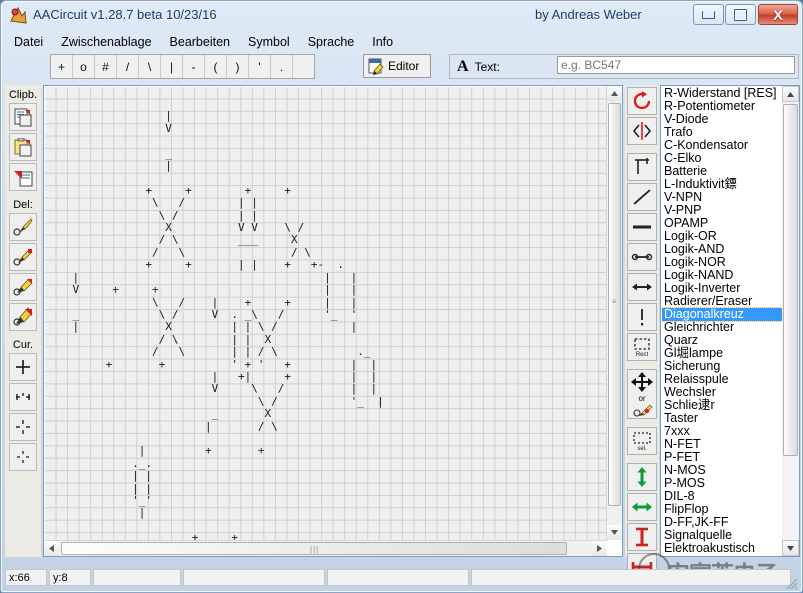  I want to click on scroll-grip-icon: ≡, so click(615, 301).